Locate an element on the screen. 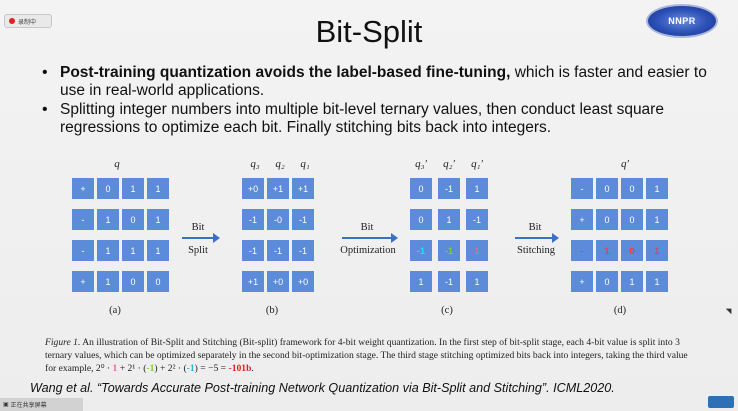 This screenshot has height=411, width=738. grid-d-row: - 1 0 1 is located at coordinates (619, 250).